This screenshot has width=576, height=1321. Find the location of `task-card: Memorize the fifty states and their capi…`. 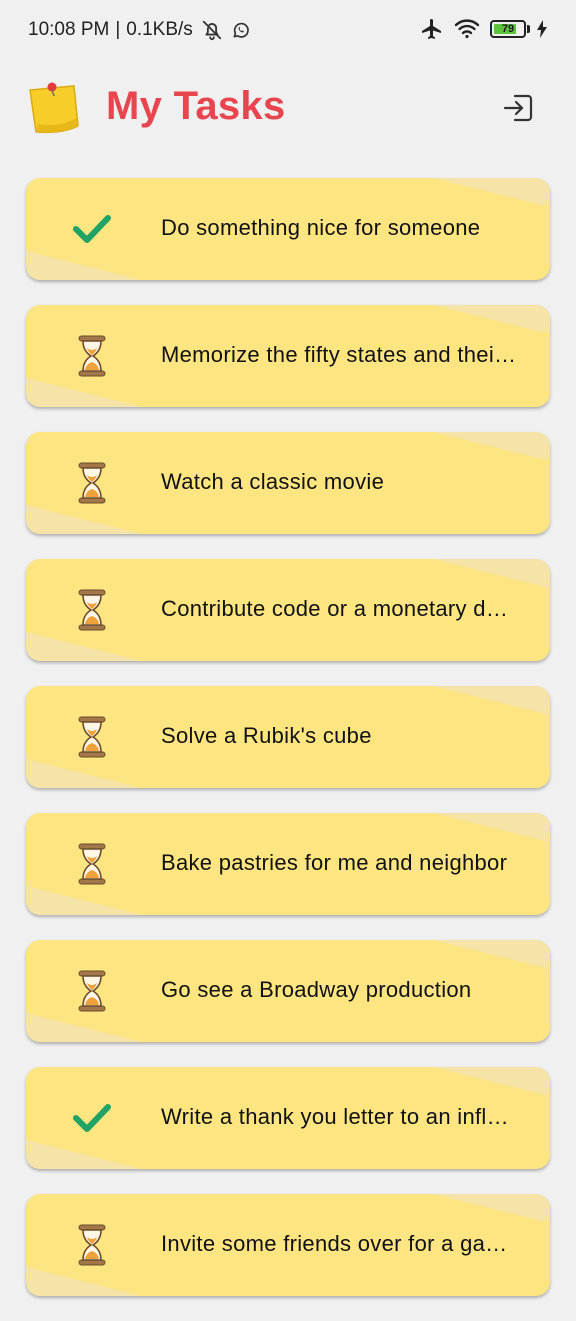

task-card: Memorize the fifty states and their capi… is located at coordinates (288, 356).